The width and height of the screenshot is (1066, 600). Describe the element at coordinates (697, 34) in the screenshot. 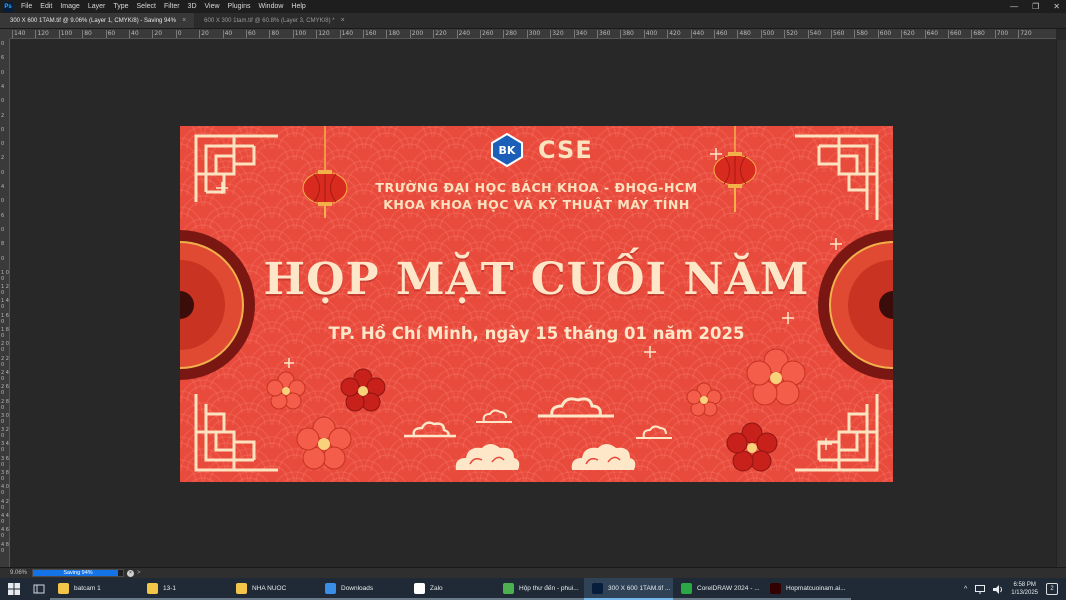

I see `ruler-tick-label: 440` at that location.